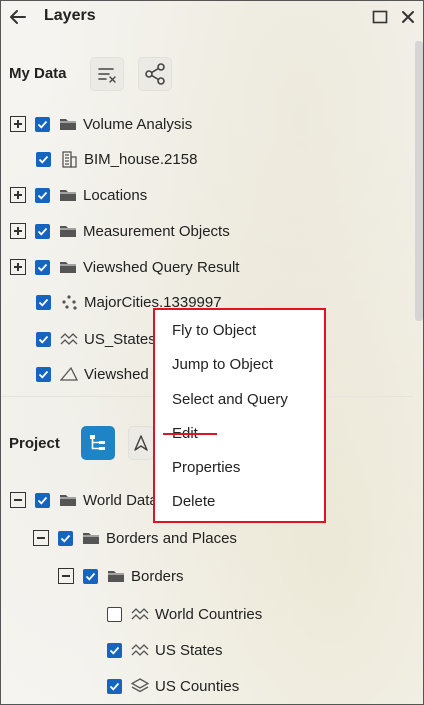 The image size is (424, 705). I want to click on tree-item-volume-analysis: Volume Analysis, so click(101, 124).